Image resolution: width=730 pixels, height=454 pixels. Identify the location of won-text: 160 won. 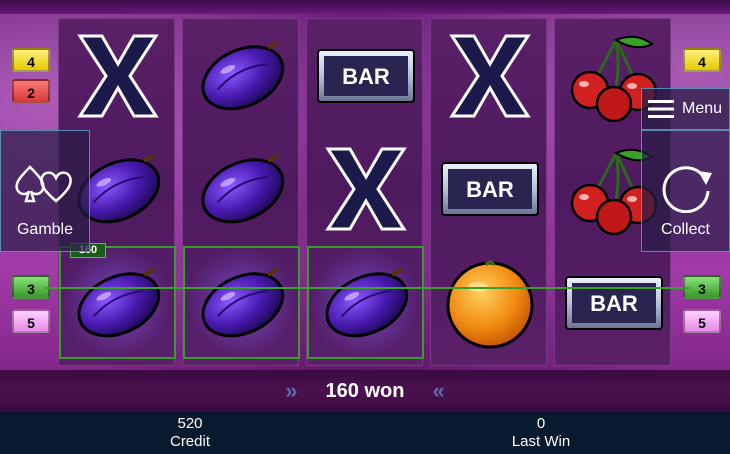
(365, 390).